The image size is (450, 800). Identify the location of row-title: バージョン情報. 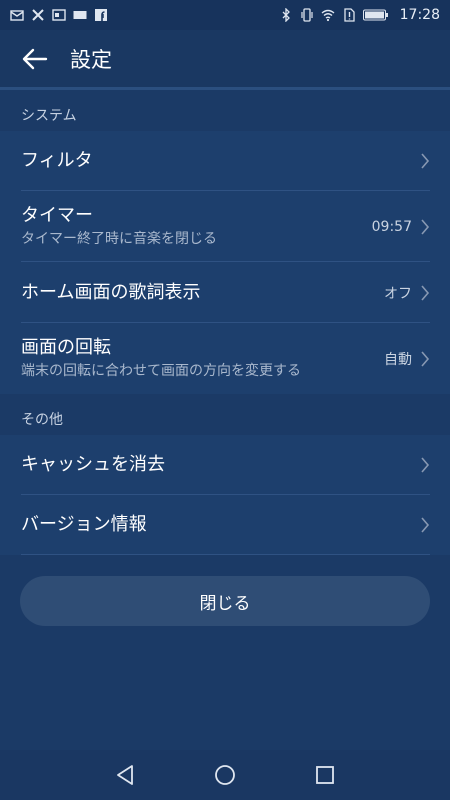
(84, 524).